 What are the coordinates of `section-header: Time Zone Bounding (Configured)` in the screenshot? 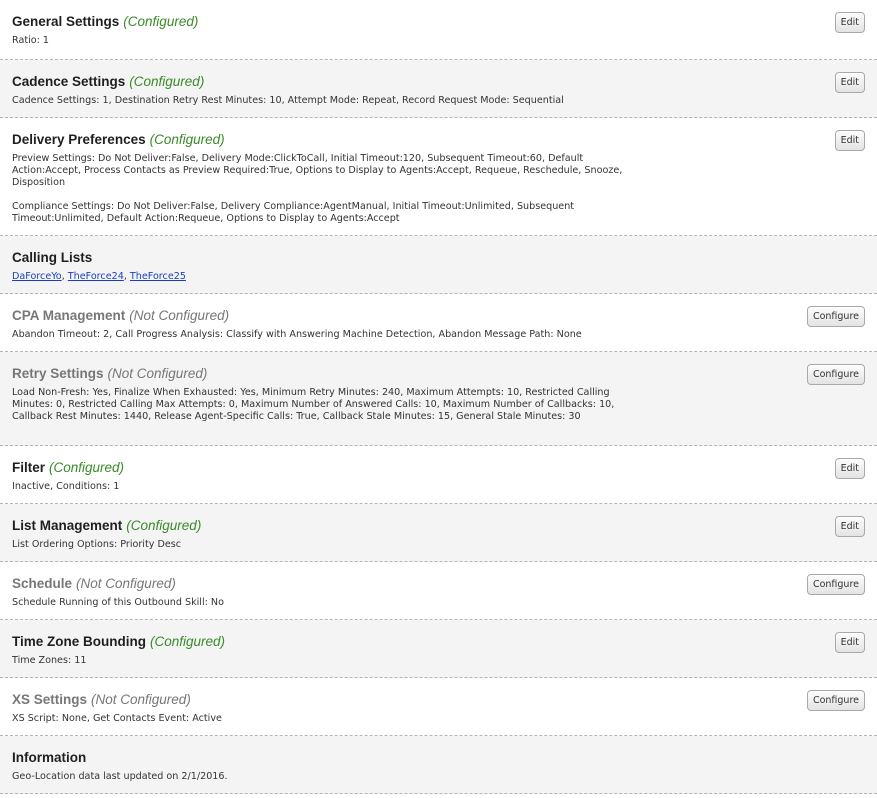 It's located at (438, 641).